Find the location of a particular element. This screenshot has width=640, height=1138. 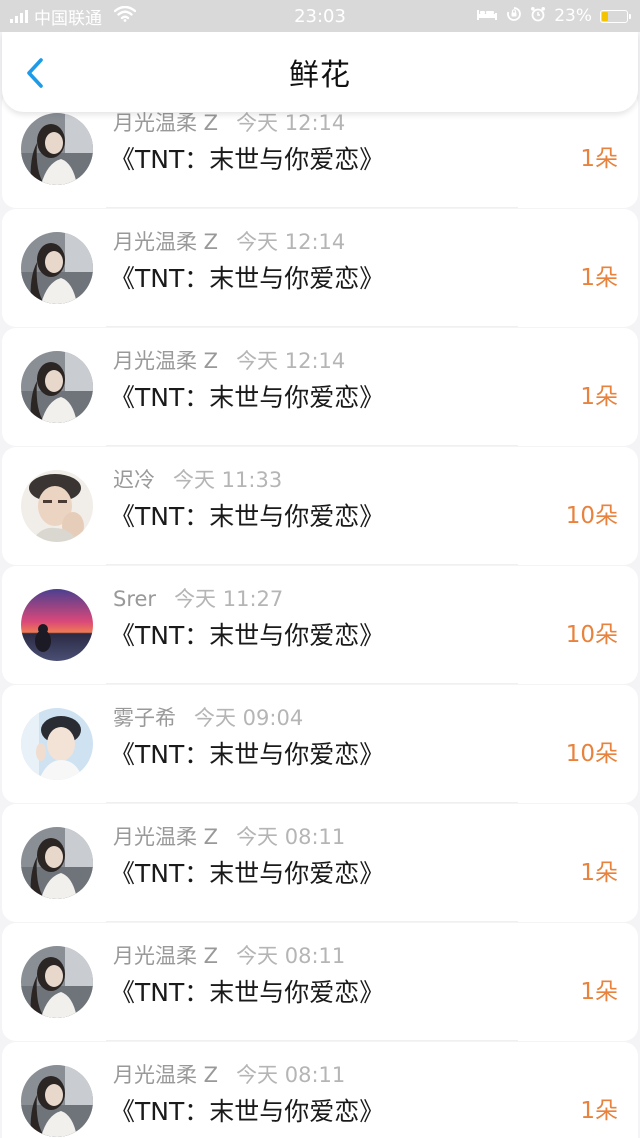

timestamp: 今天 11:33 is located at coordinates (228, 480).